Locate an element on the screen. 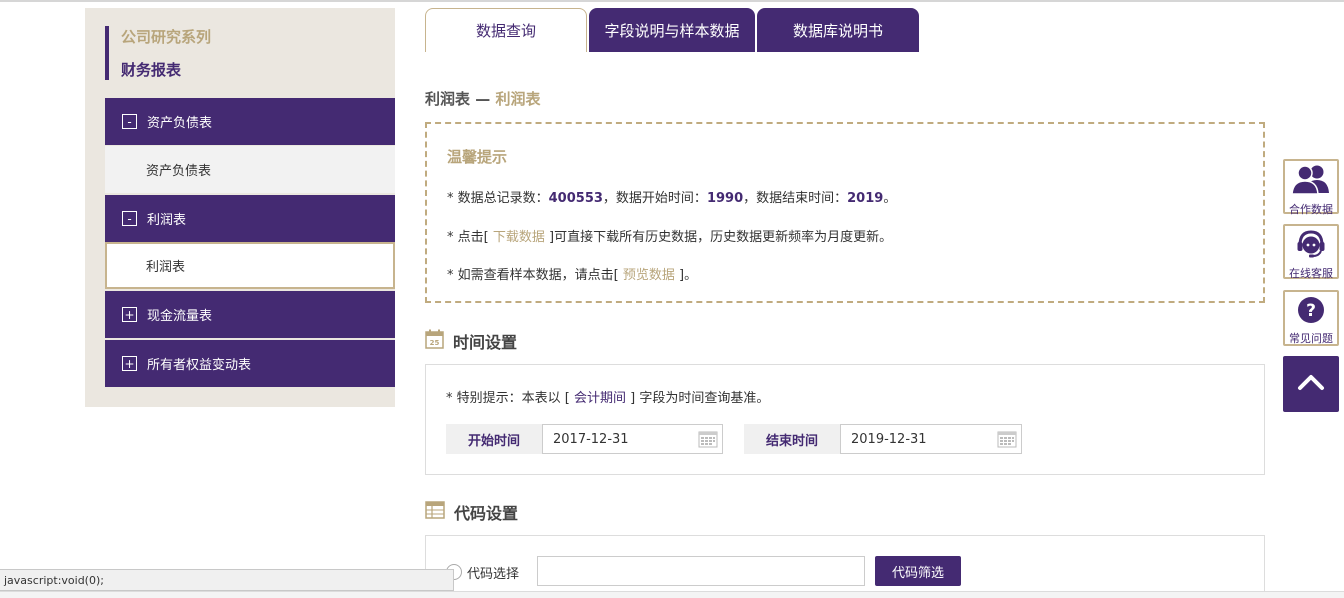 The image size is (1344, 598). code-select-label: 代码选择 is located at coordinates (493, 574).